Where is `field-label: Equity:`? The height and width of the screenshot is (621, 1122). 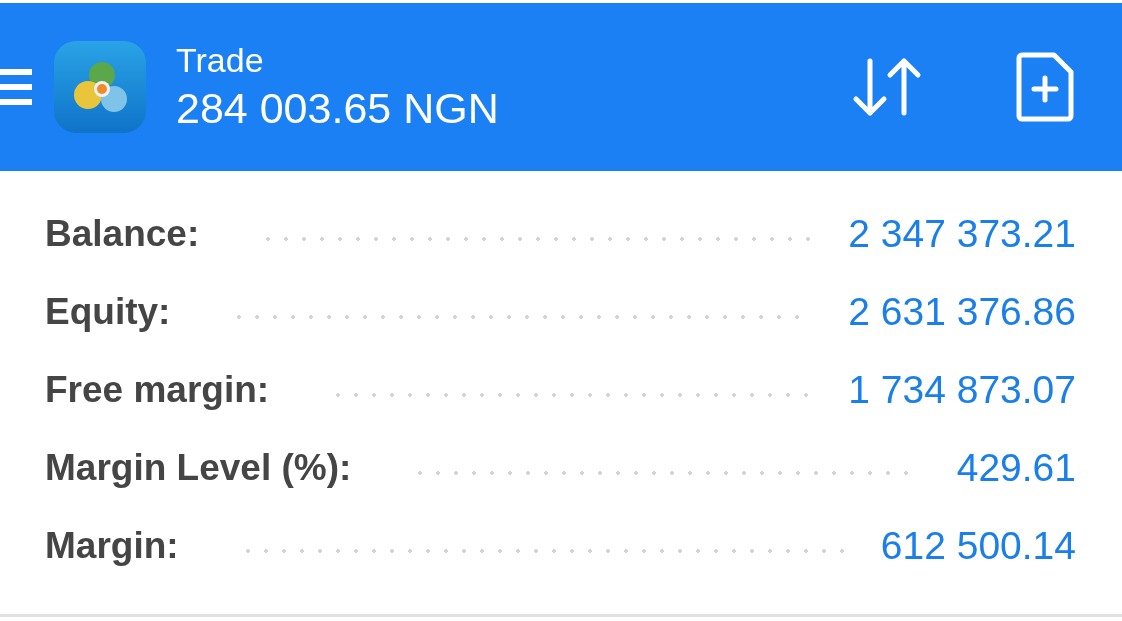
field-label: Equity: is located at coordinates (108, 312).